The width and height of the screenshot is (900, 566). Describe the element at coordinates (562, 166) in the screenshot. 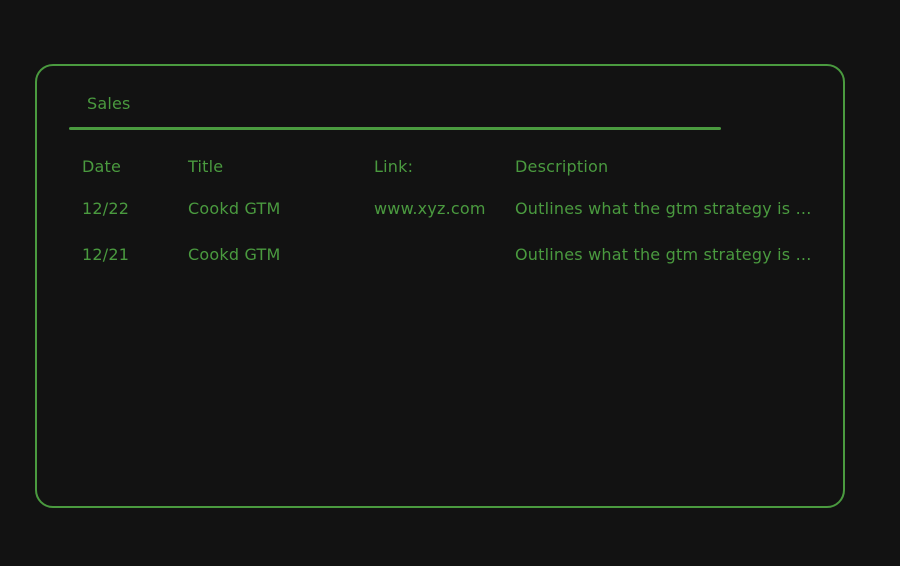

I see `column-header-description: Description` at that location.